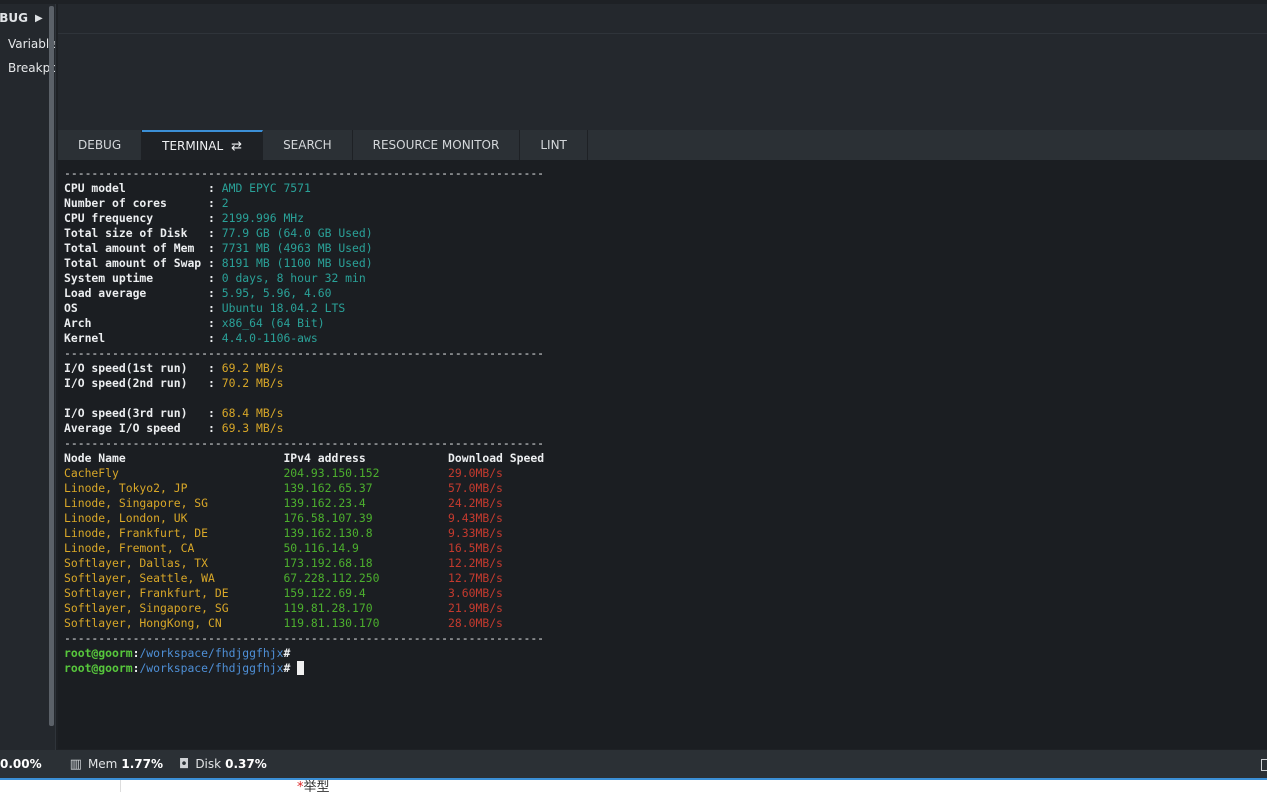  Describe the element at coordinates (225, 203) in the screenshot. I see `sysinfo-value: 2` at that location.